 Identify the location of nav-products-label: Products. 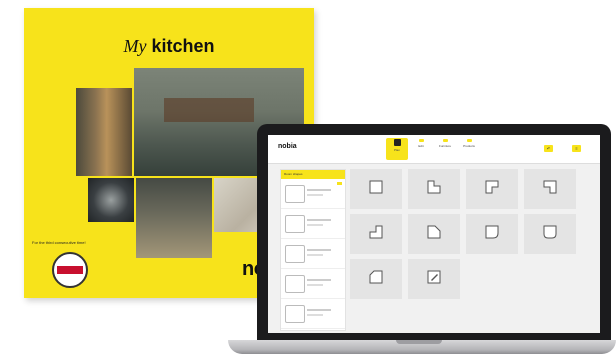
(469, 146).